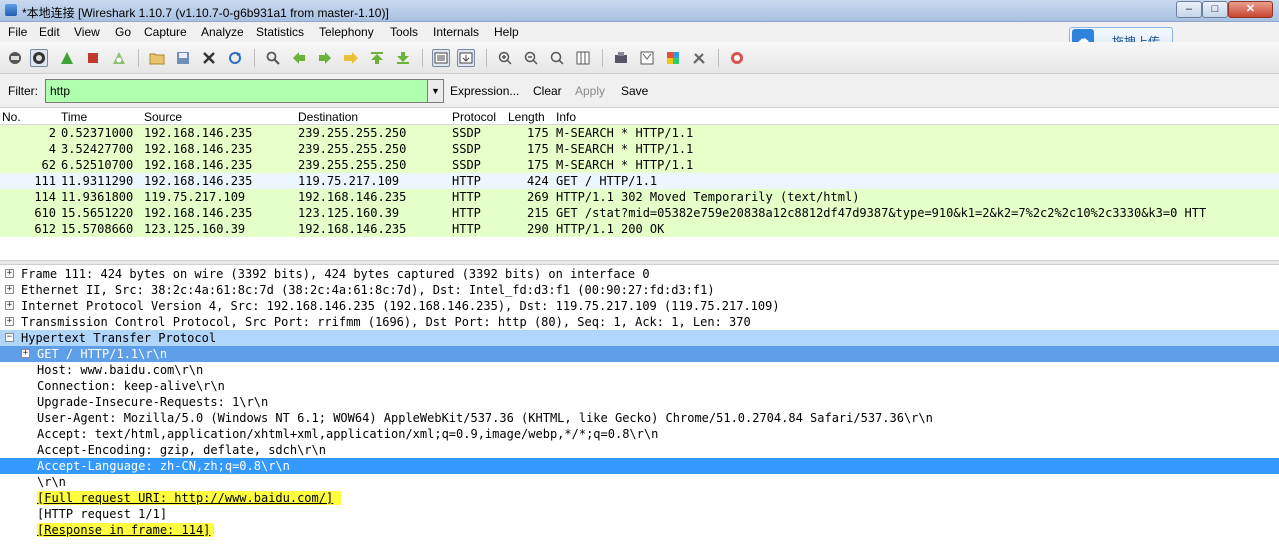 Image resolution: width=1279 pixels, height=547 pixels. What do you see at coordinates (435, 91) in the screenshot?
I see `filter-dropdown-button: ▼` at bounding box center [435, 91].